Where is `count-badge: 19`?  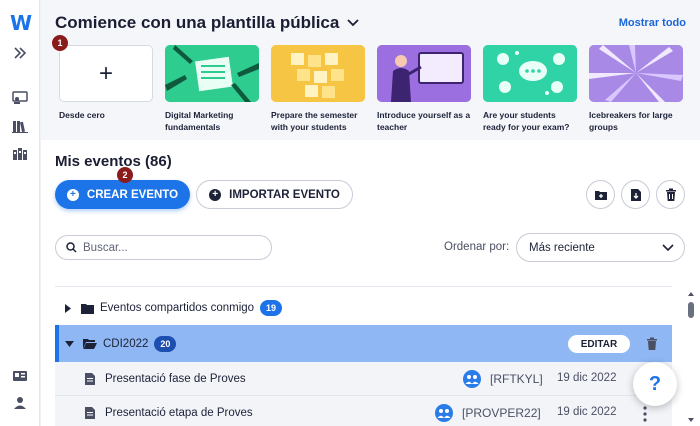
count-badge: 19 is located at coordinates (271, 308).